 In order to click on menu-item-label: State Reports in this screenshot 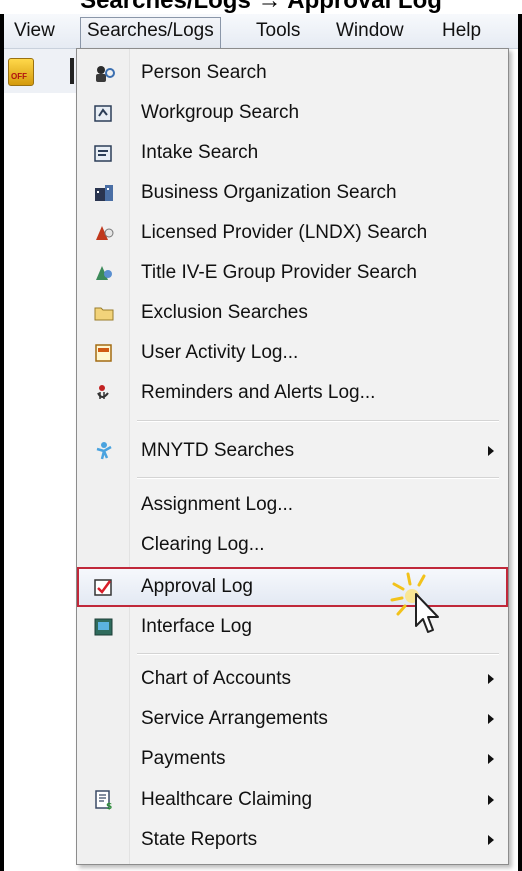, I will do `click(199, 839)`.